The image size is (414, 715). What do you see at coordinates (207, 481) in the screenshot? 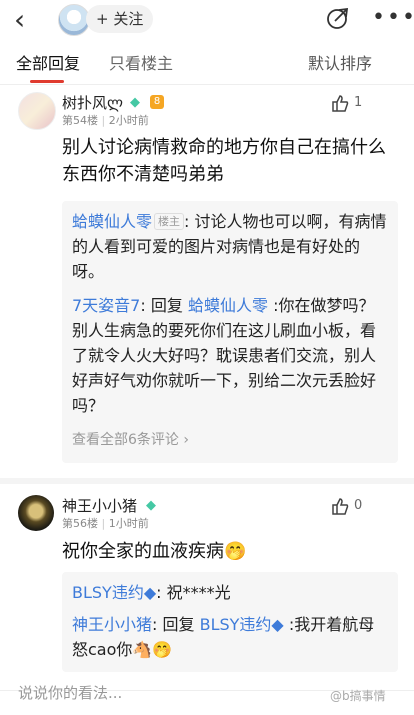
I see `section-divider` at bounding box center [207, 481].